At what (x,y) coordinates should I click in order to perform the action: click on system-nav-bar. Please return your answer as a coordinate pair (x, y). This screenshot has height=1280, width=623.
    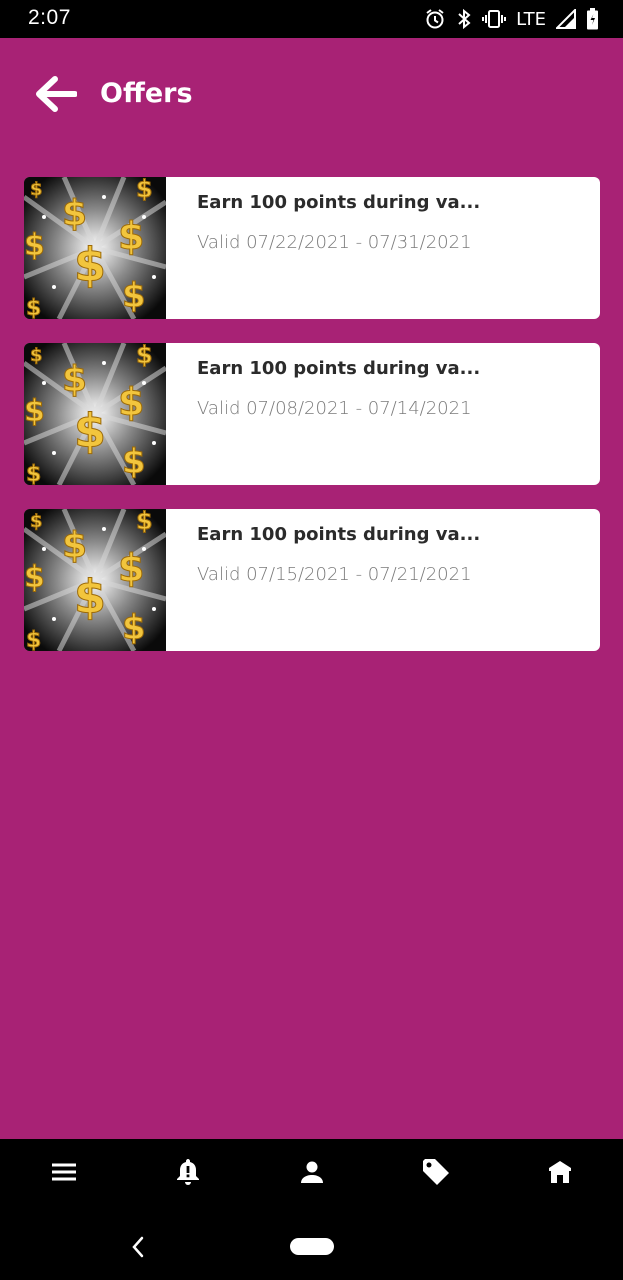
    Looking at the image, I should click on (311, 1242).